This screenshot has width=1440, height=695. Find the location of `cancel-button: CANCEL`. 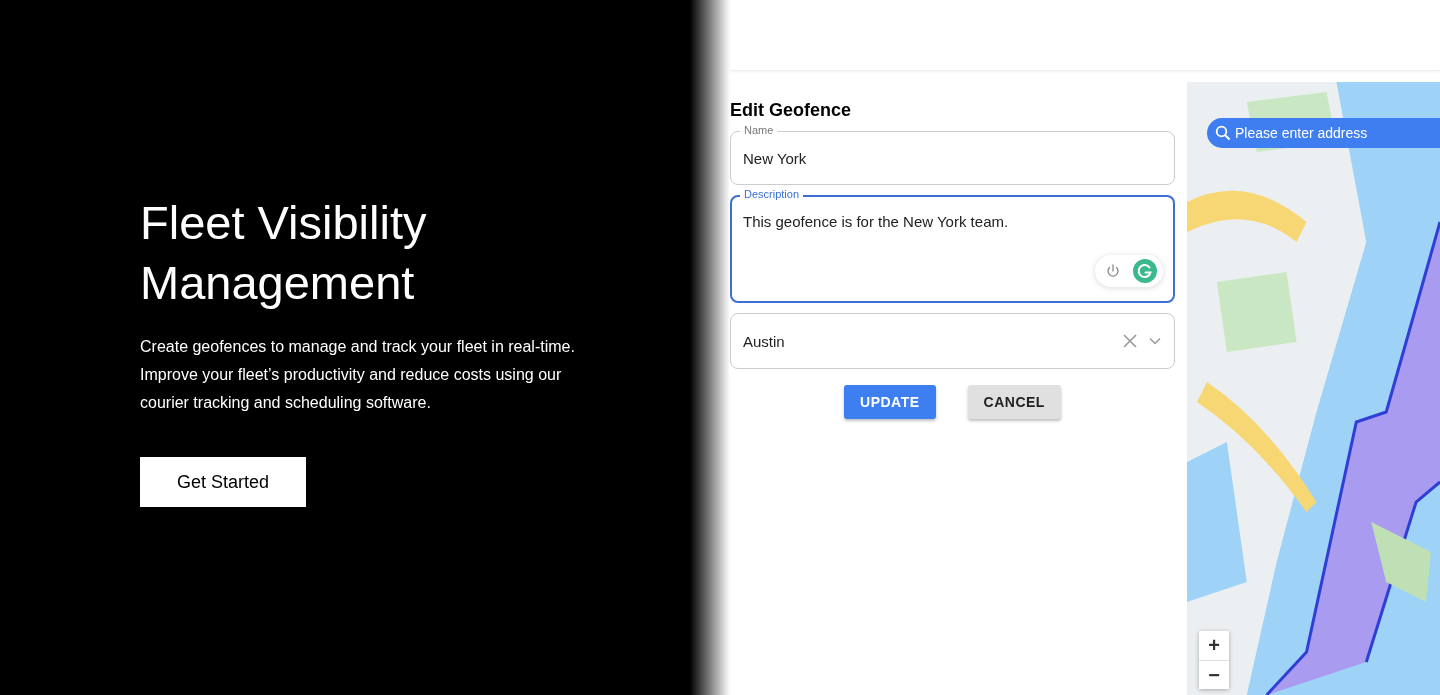

cancel-button: CANCEL is located at coordinates (1014, 402).